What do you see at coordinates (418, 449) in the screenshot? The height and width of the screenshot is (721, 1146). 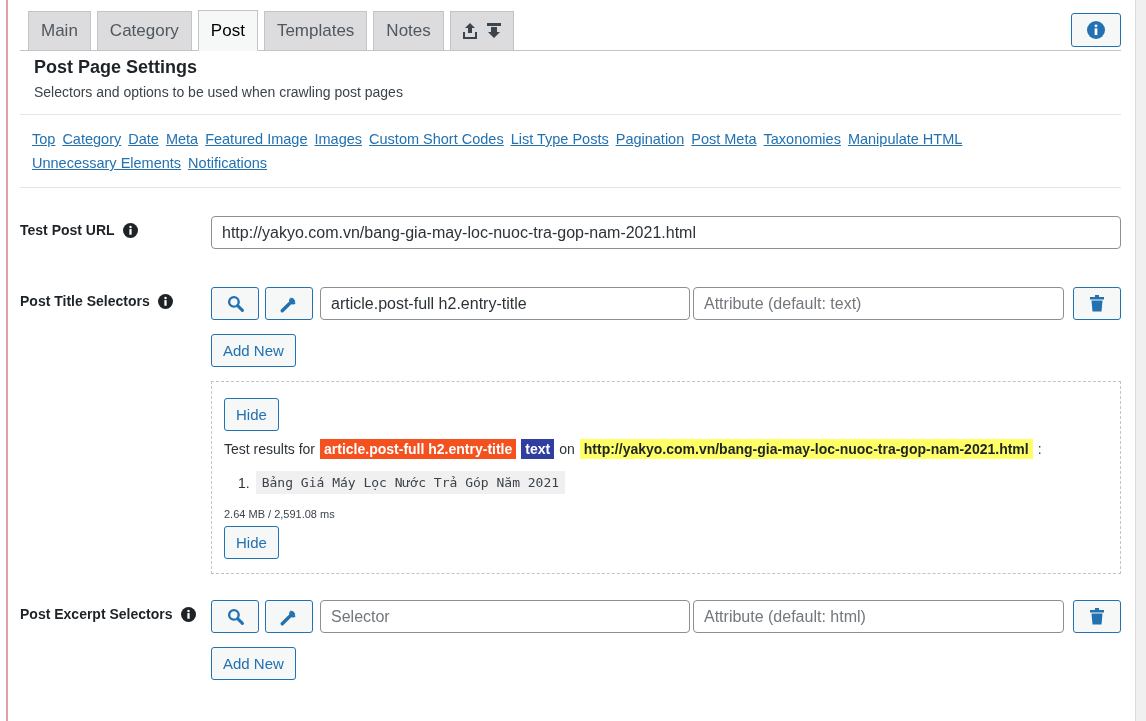 I see `selector-tag: article.post-full h2.entry-title` at bounding box center [418, 449].